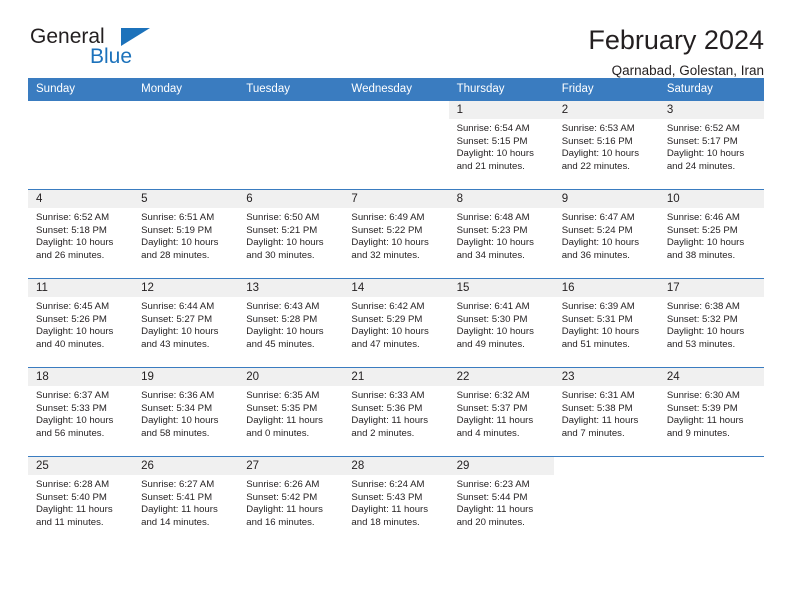 This screenshot has height=612, width=792. What do you see at coordinates (387, 319) in the screenshot?
I see `sunset-text: Sunset: 5:29 PM` at bounding box center [387, 319].